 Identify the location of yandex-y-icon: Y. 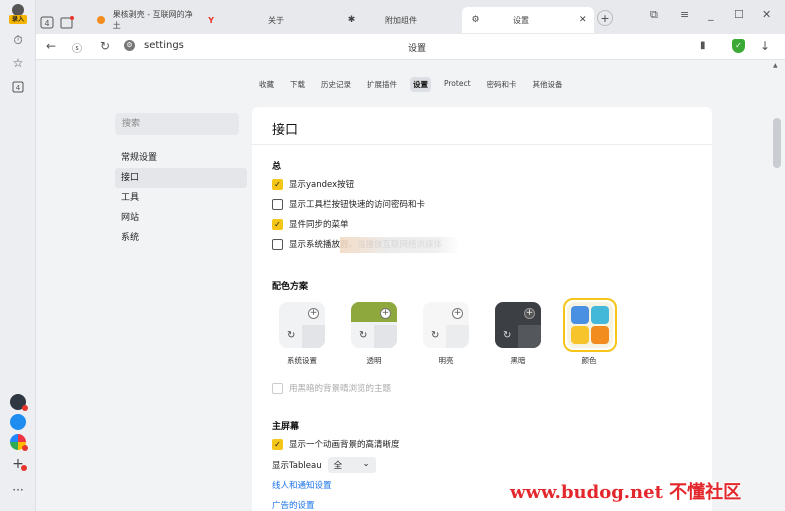
(211, 20).